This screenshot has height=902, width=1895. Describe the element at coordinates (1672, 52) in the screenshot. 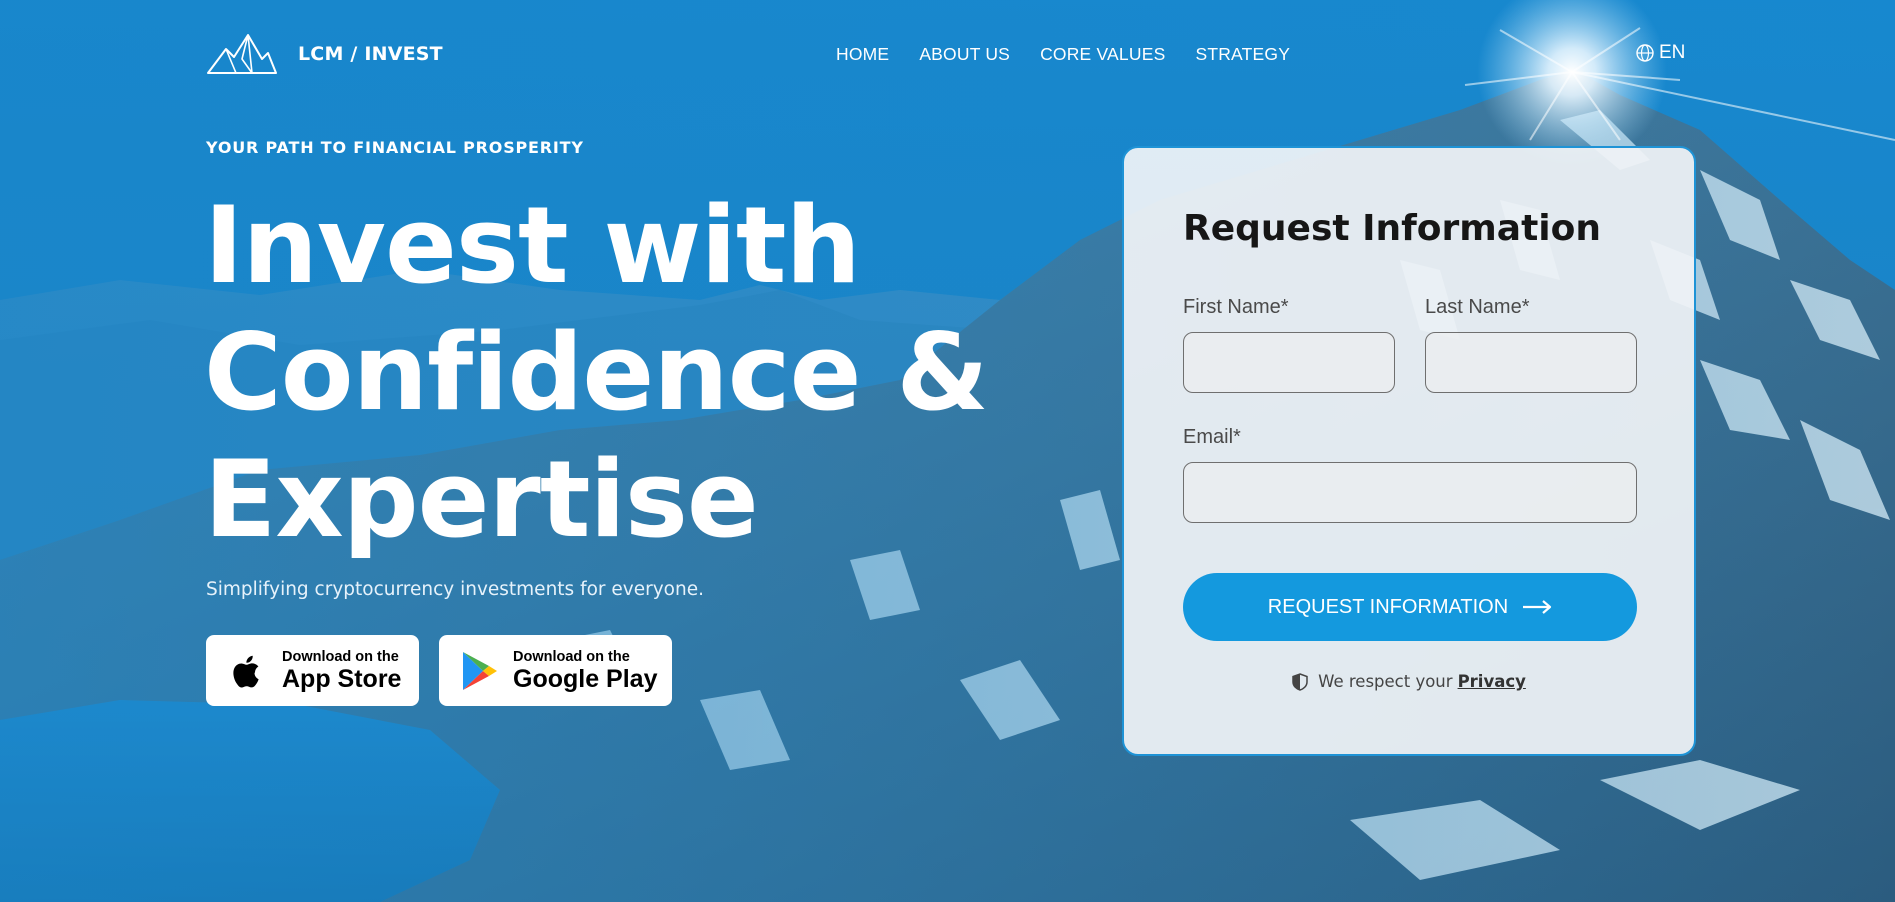

I see `language-label: EN` at that location.